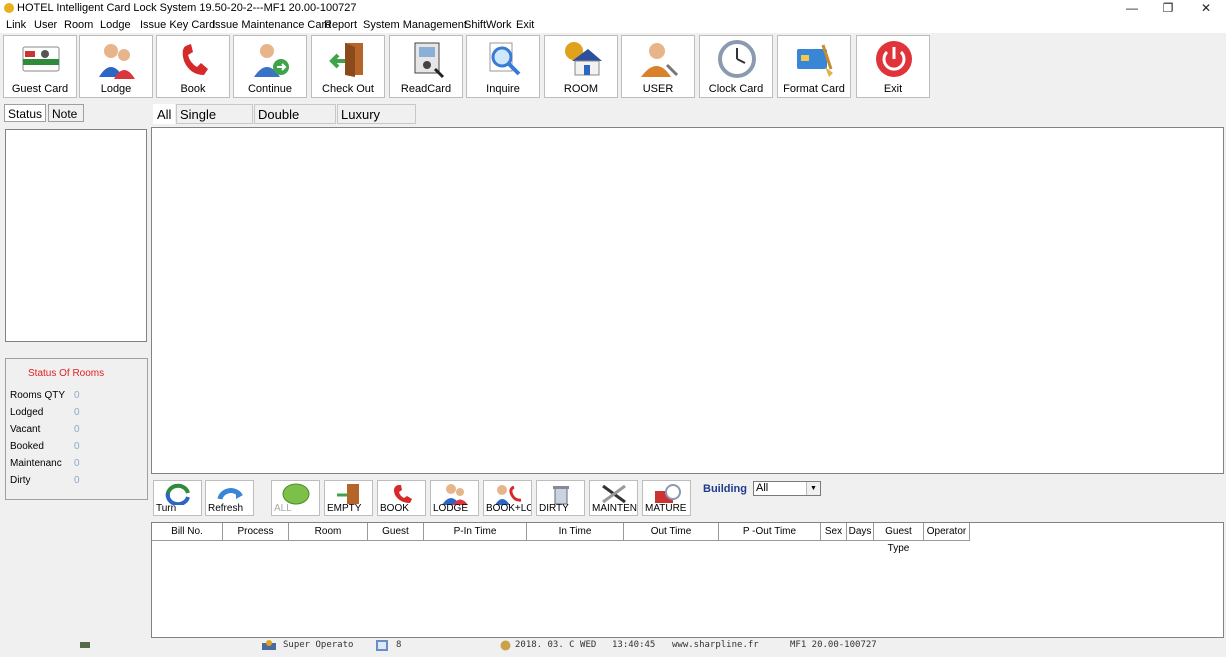  What do you see at coordinates (426, 89) in the screenshot?
I see `read-card-label: ReadCard` at bounding box center [426, 89].